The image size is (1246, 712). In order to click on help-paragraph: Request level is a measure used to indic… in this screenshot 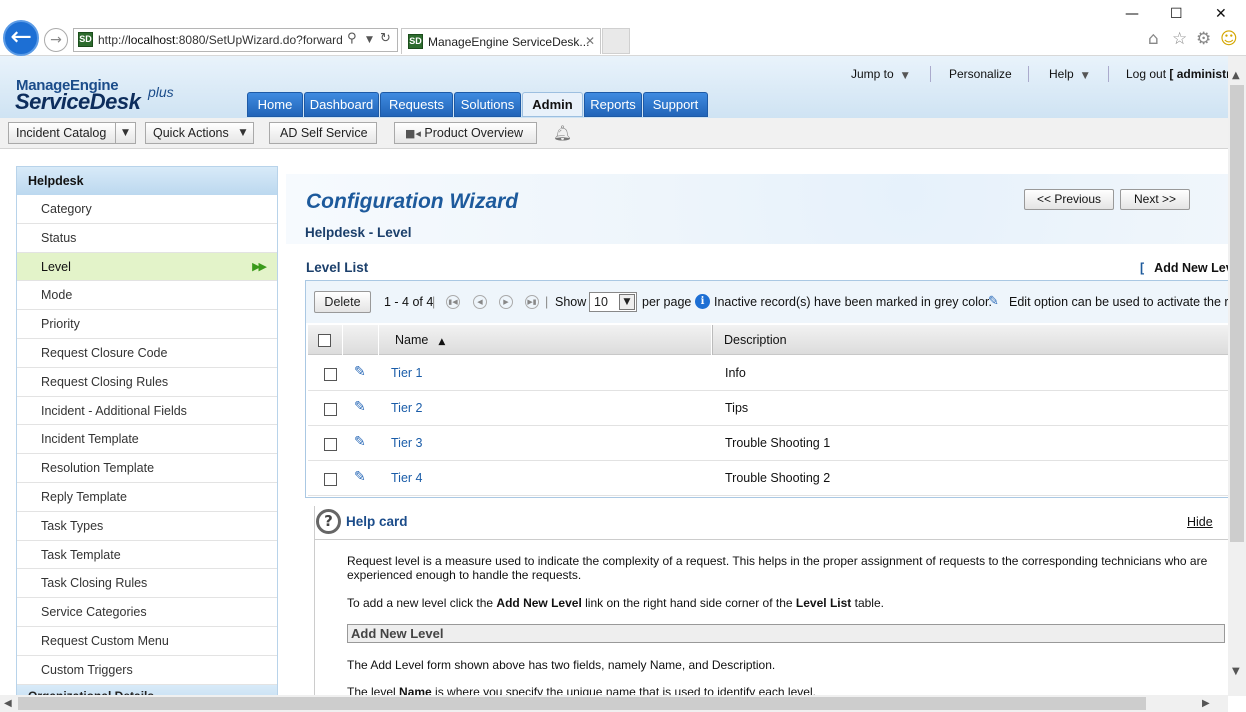, I will do `click(777, 568)`.